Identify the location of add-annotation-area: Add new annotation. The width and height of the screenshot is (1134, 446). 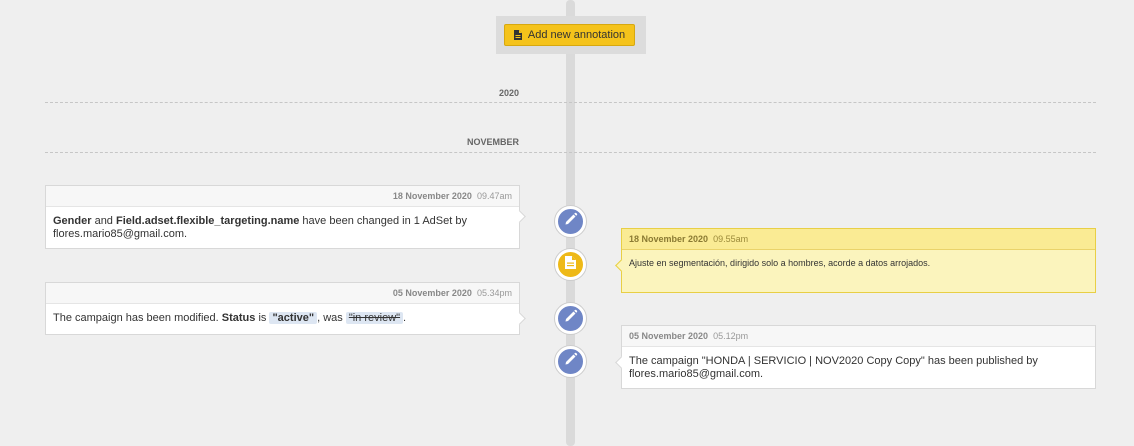
(571, 35).